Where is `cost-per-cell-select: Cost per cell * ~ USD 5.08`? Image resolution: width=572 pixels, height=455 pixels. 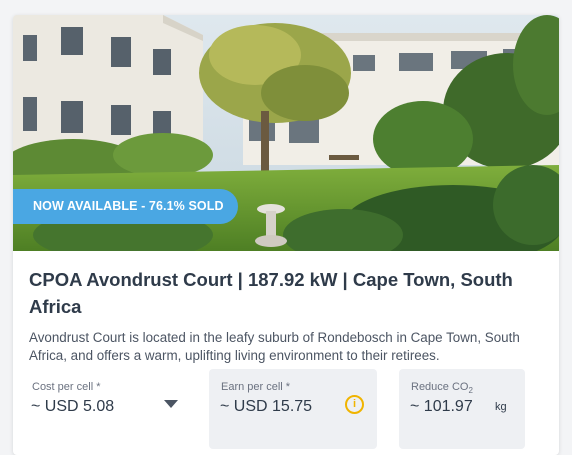
cost-per-cell-select: Cost per cell * ~ USD 5.08 is located at coordinates (109, 409).